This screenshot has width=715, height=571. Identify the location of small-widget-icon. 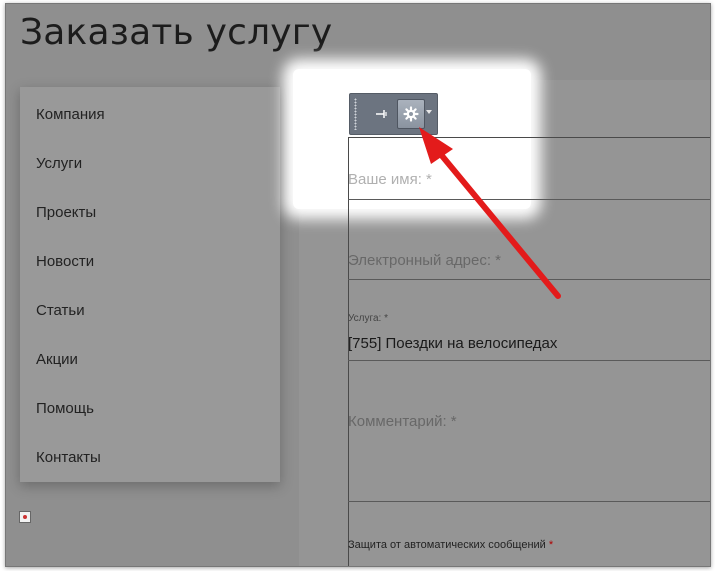
(25, 517).